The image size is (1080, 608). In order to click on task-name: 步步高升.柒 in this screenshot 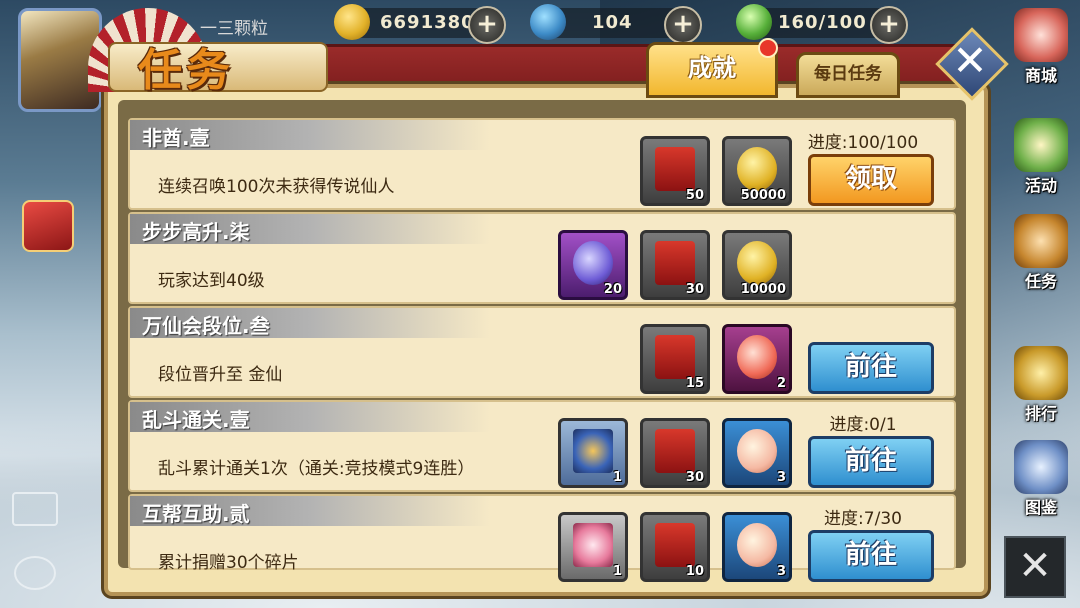, I will do `click(196, 232)`.